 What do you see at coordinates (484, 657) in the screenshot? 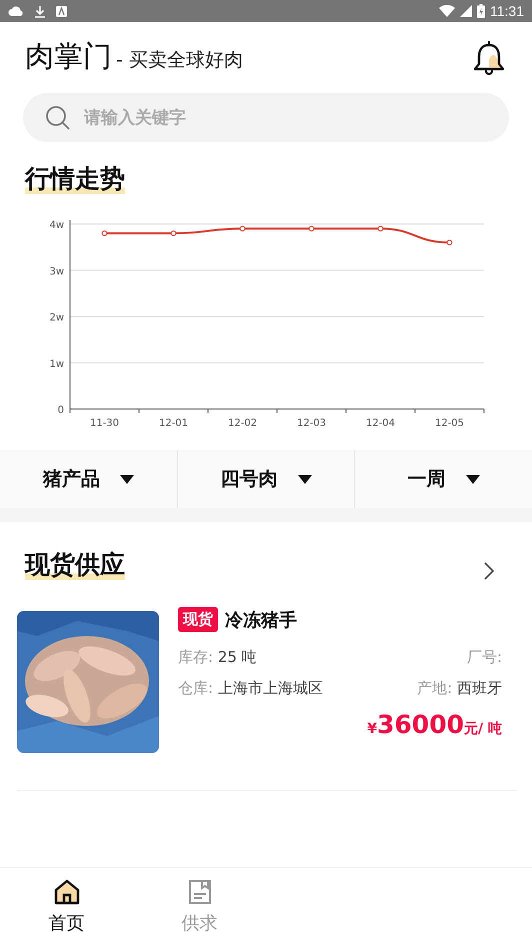
I see `factory-number-label: 厂号:` at bounding box center [484, 657].